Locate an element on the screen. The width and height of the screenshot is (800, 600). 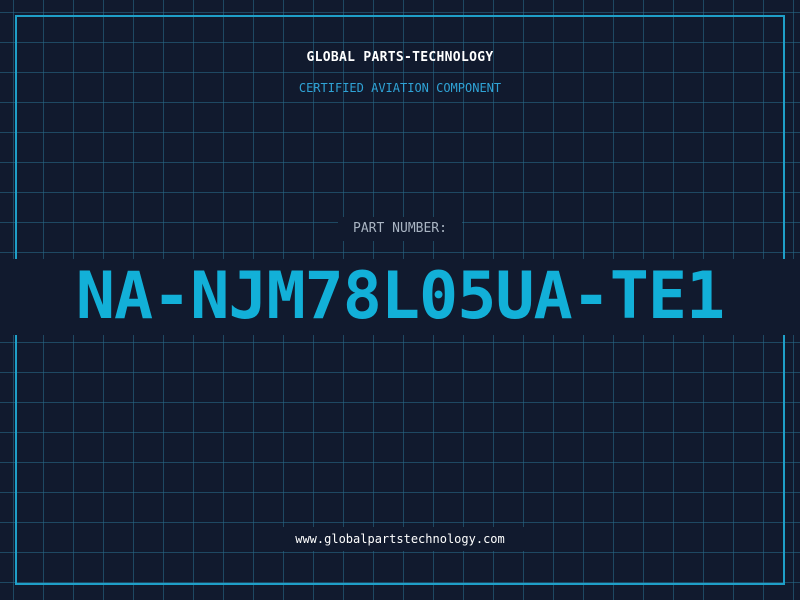
website-url: www.globalpartstechnology.com is located at coordinates (400, 539).